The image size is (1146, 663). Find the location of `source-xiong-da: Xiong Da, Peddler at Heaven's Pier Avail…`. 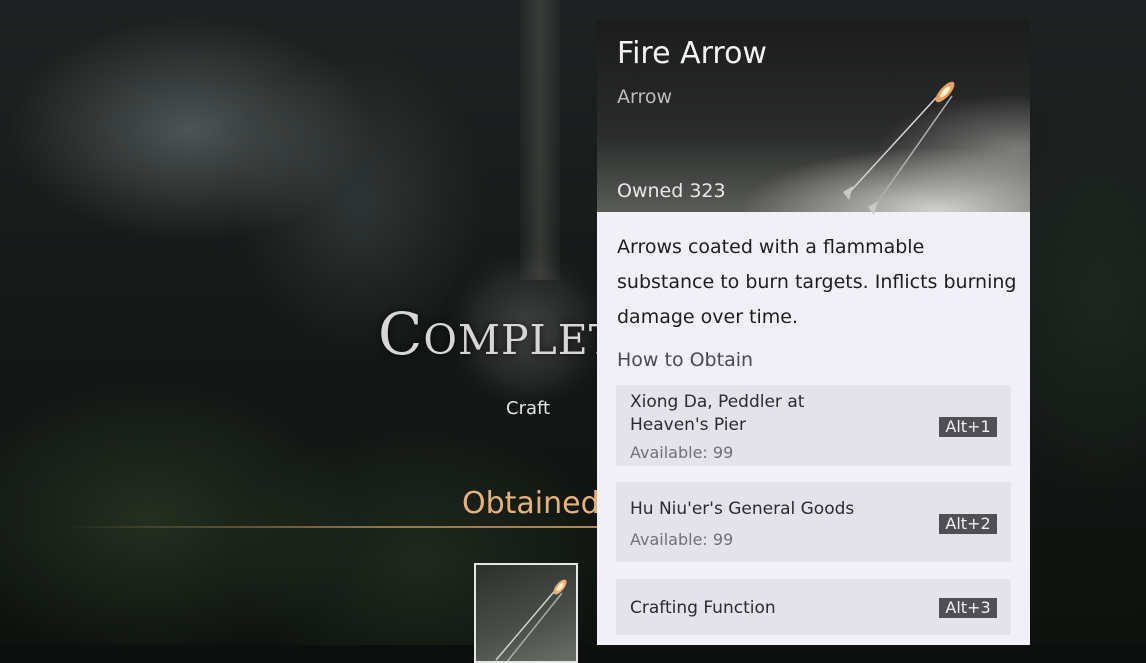

source-xiong-da: Xiong Da, Peddler at Heaven's Pier Avail… is located at coordinates (813, 425).